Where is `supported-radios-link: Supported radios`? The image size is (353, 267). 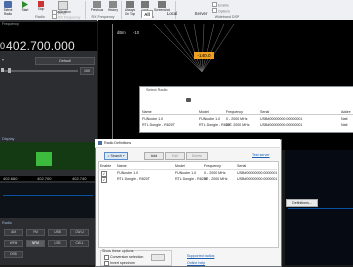
supported-radios-link: Supported radios is located at coordinates (200, 256).